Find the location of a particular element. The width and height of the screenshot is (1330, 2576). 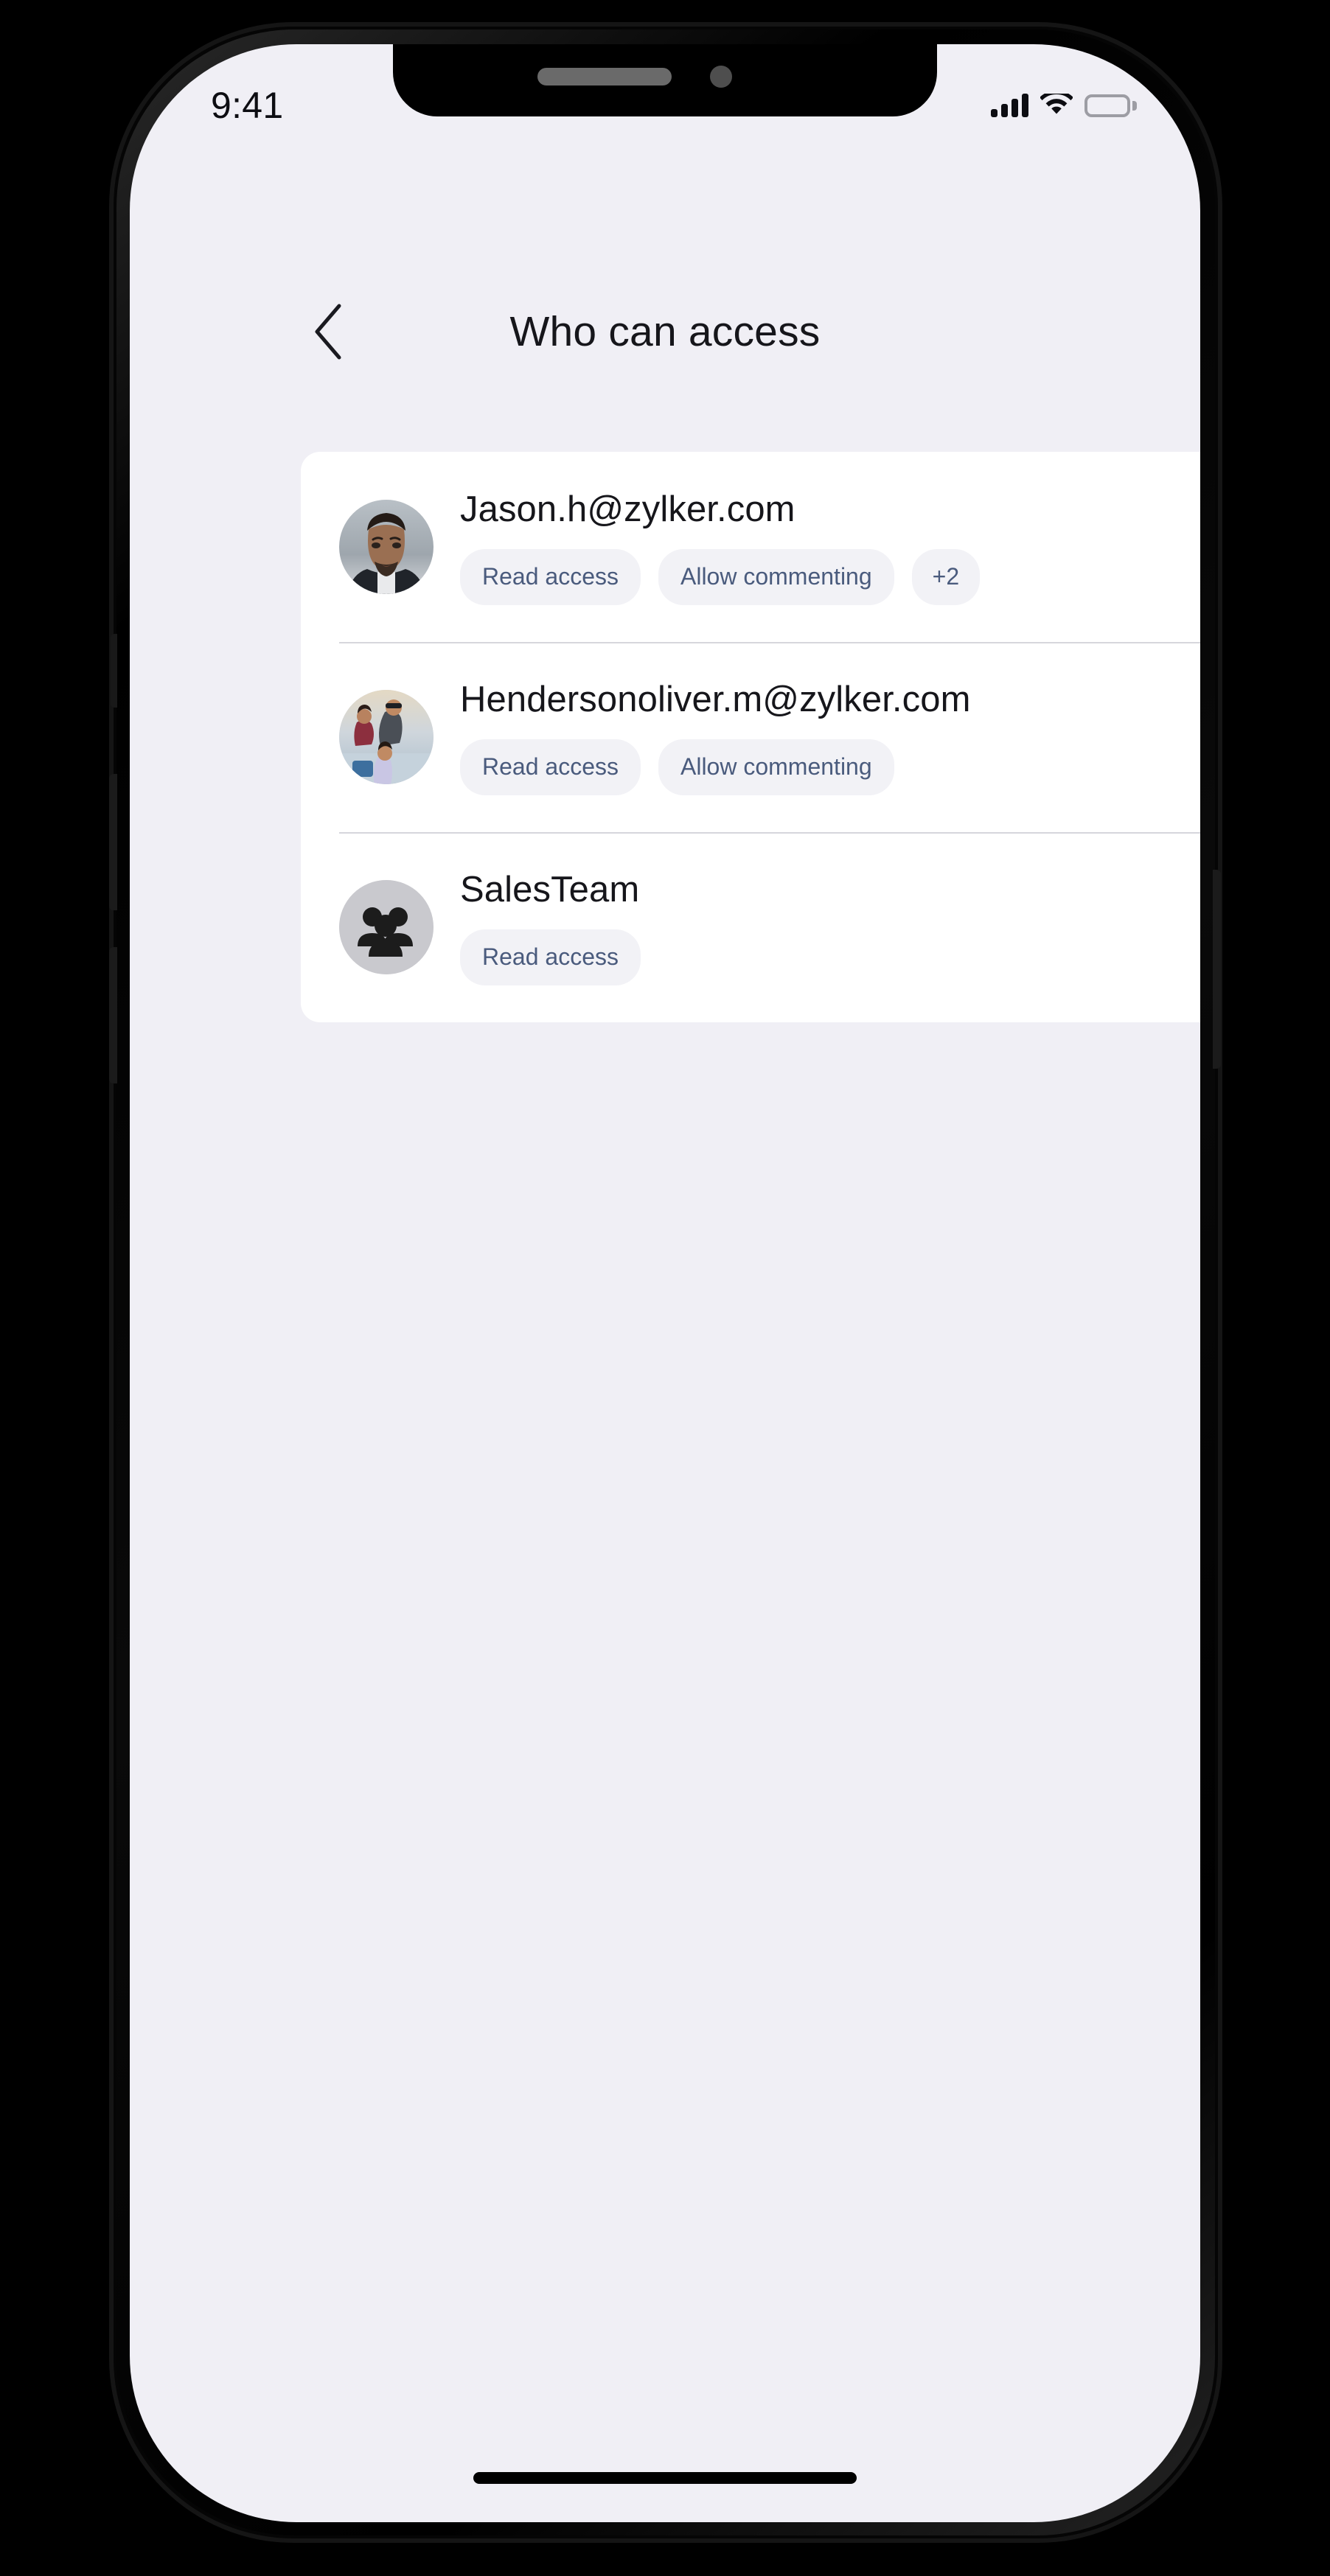

back-button is located at coordinates (328, 332).